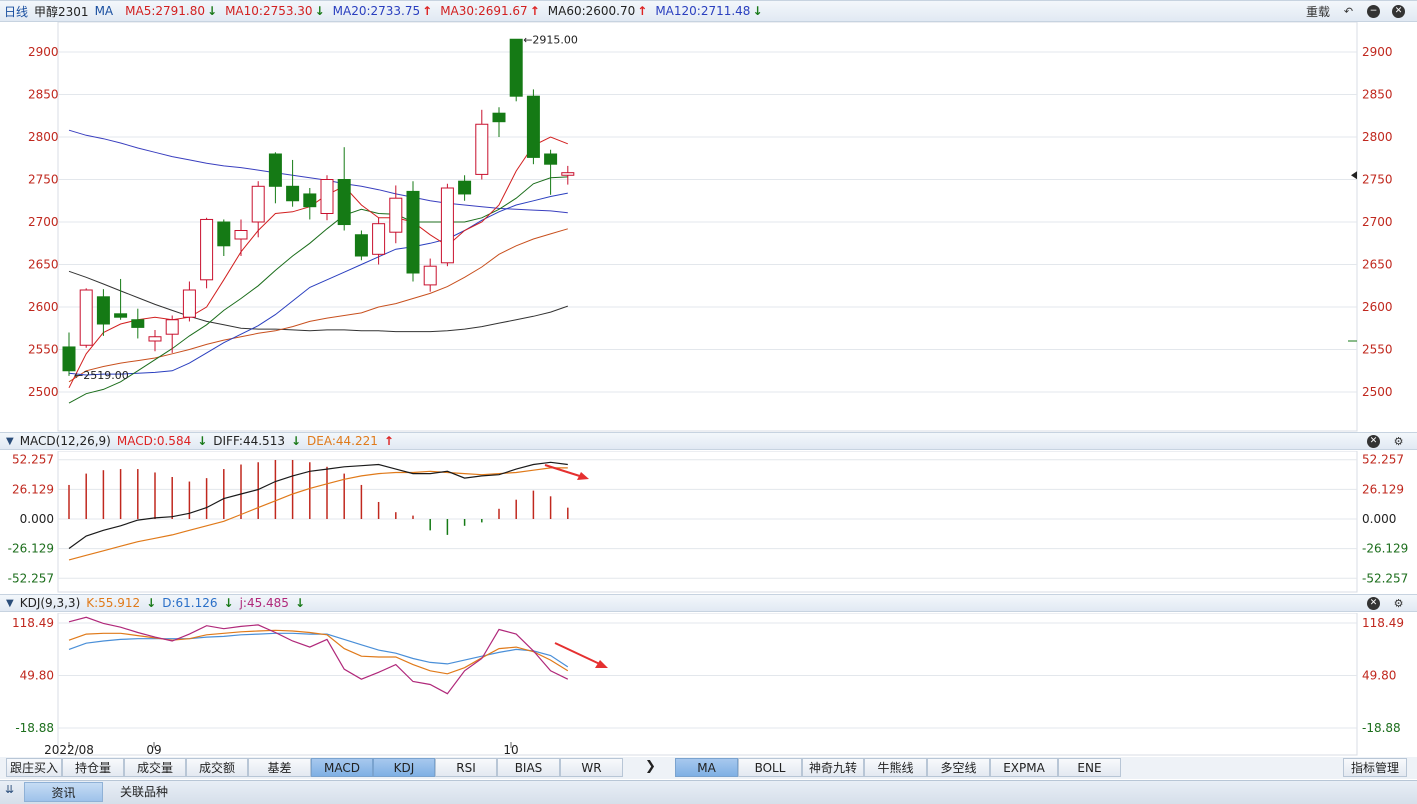 The height and width of the screenshot is (804, 1417). I want to click on j-value: j:45.485, so click(264, 603).